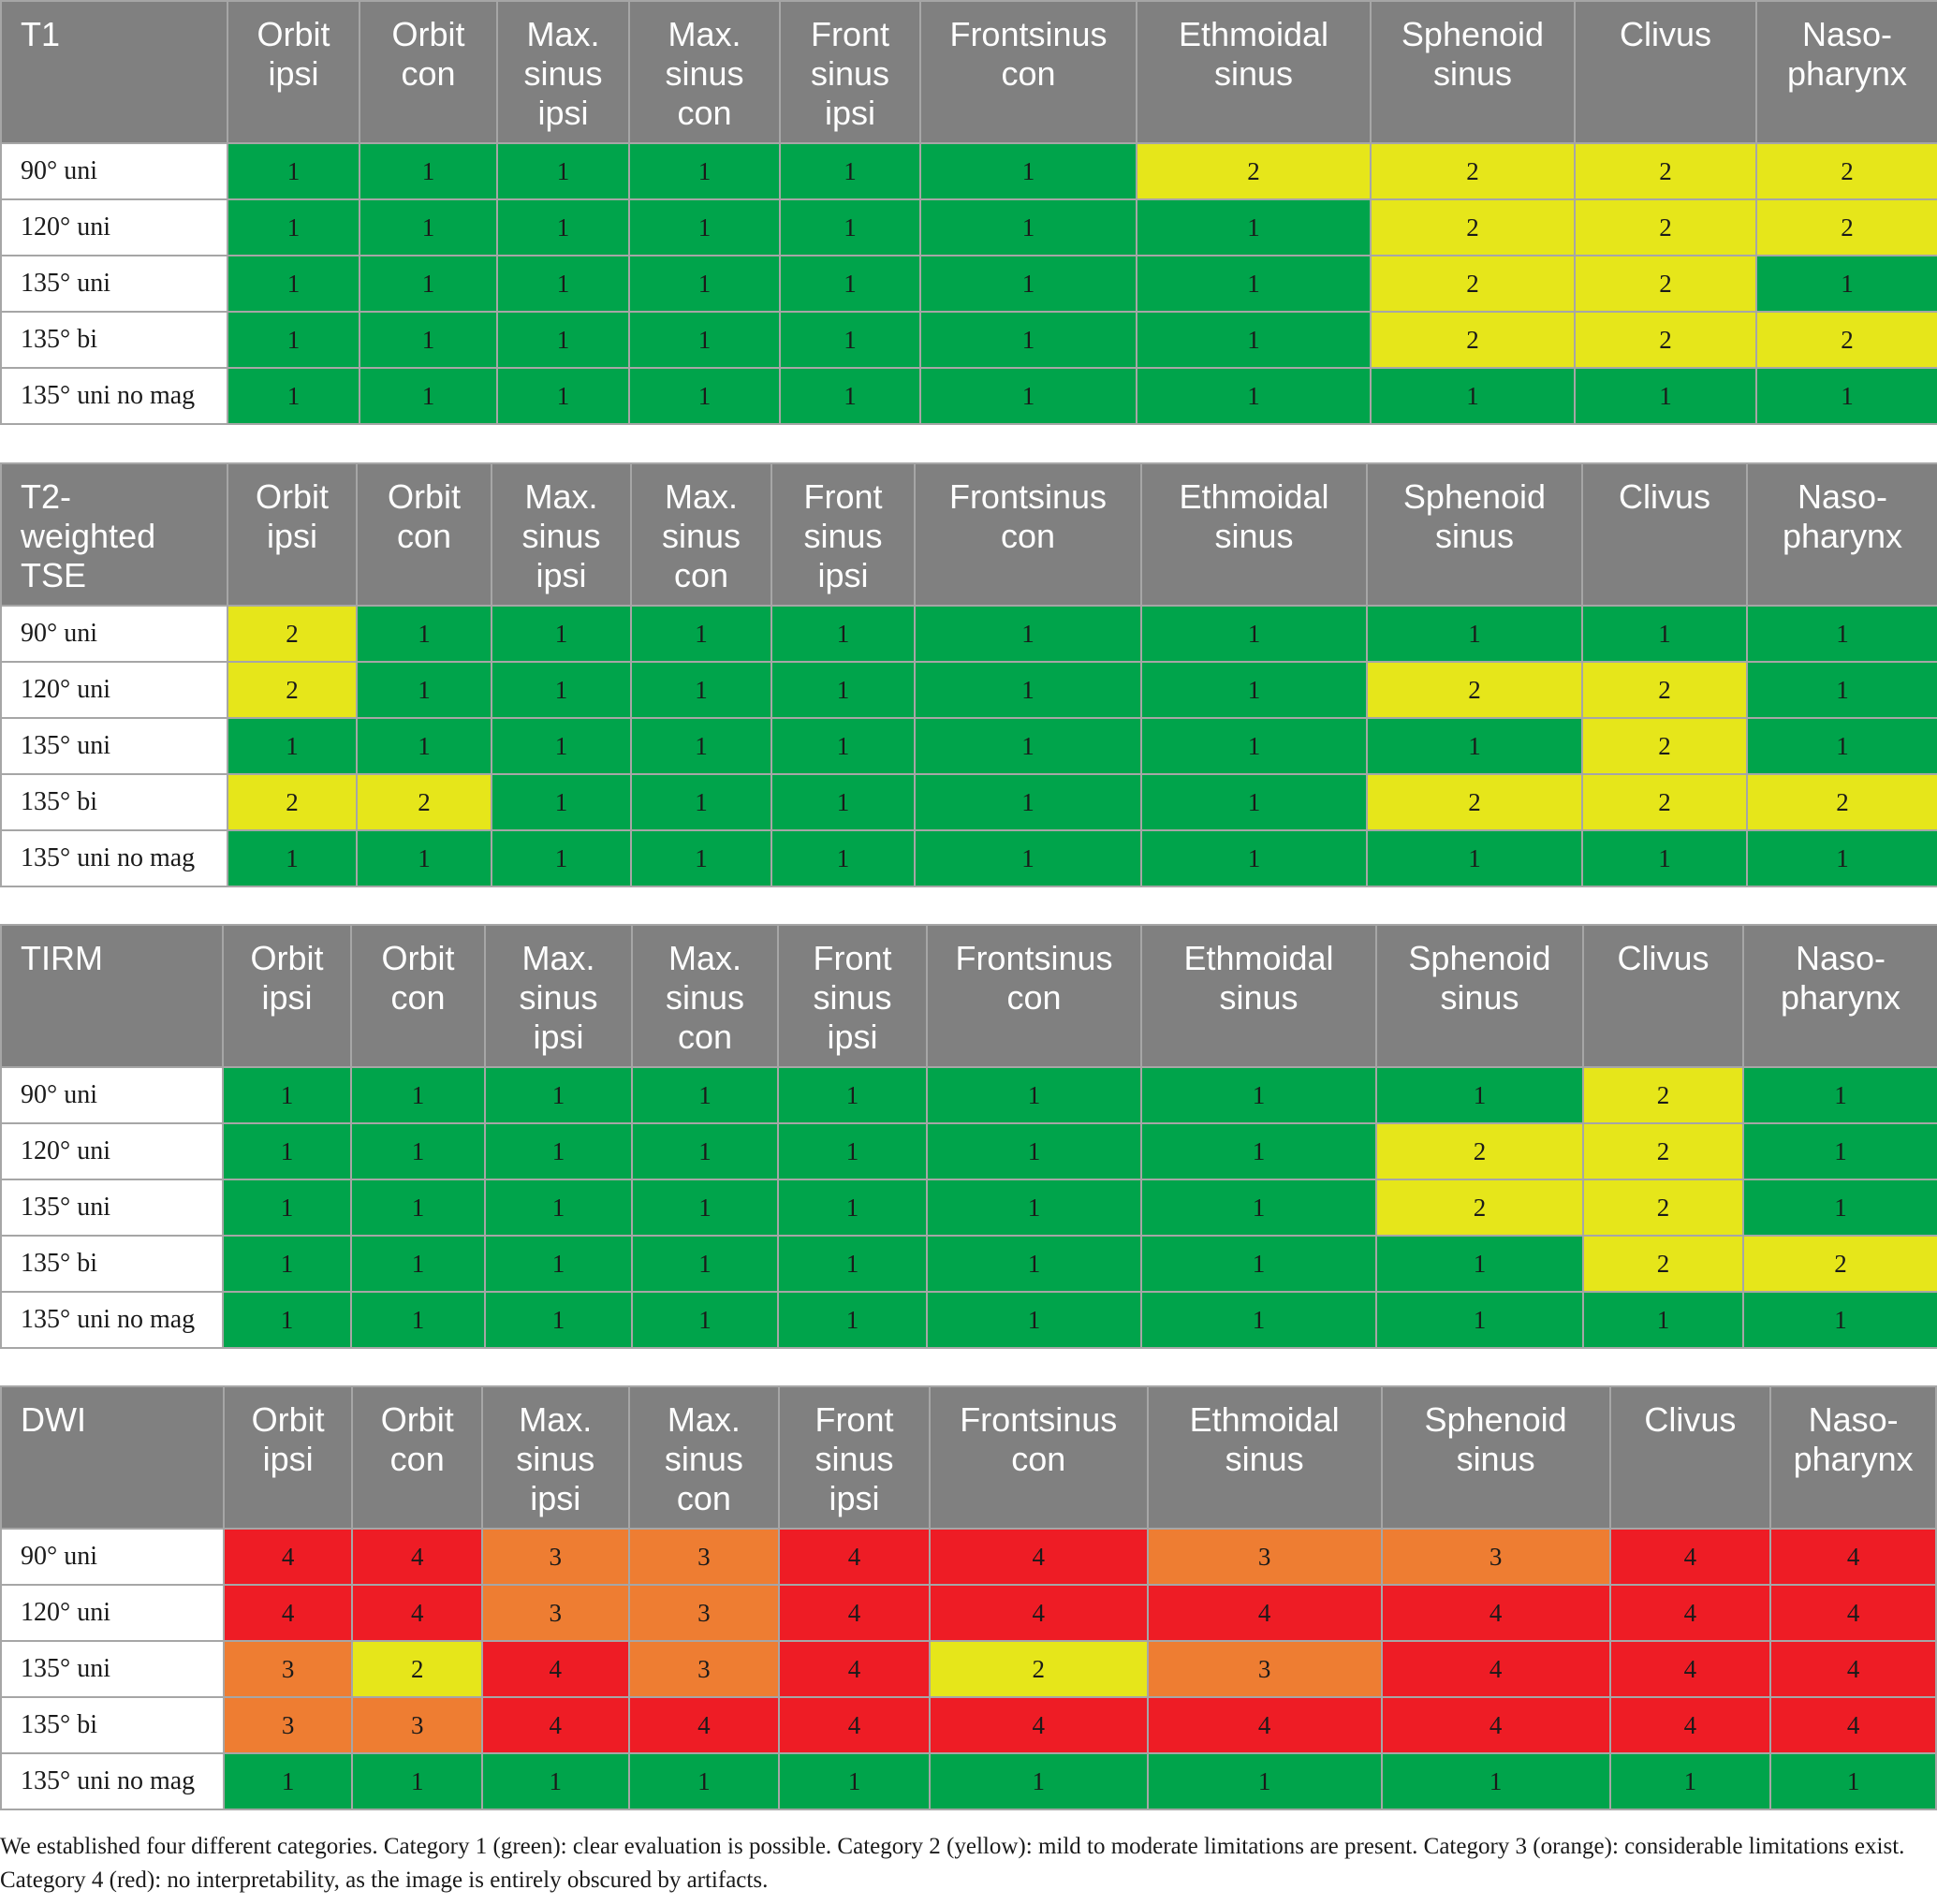 The image size is (1937, 1904). I want to click on table-row: 120° uni 4 4 3 3 4 4 4 4 4 4, so click(968, 1613).